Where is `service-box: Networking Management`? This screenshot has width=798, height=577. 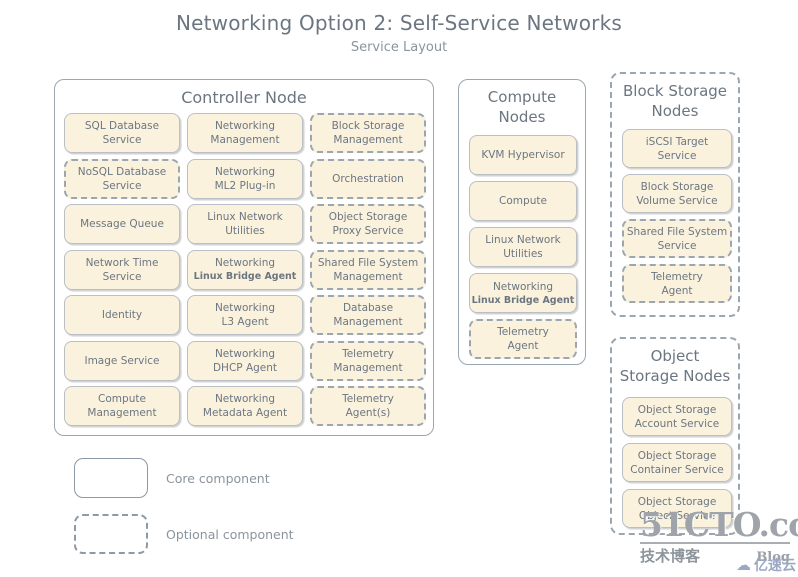 service-box: Networking Management is located at coordinates (245, 133).